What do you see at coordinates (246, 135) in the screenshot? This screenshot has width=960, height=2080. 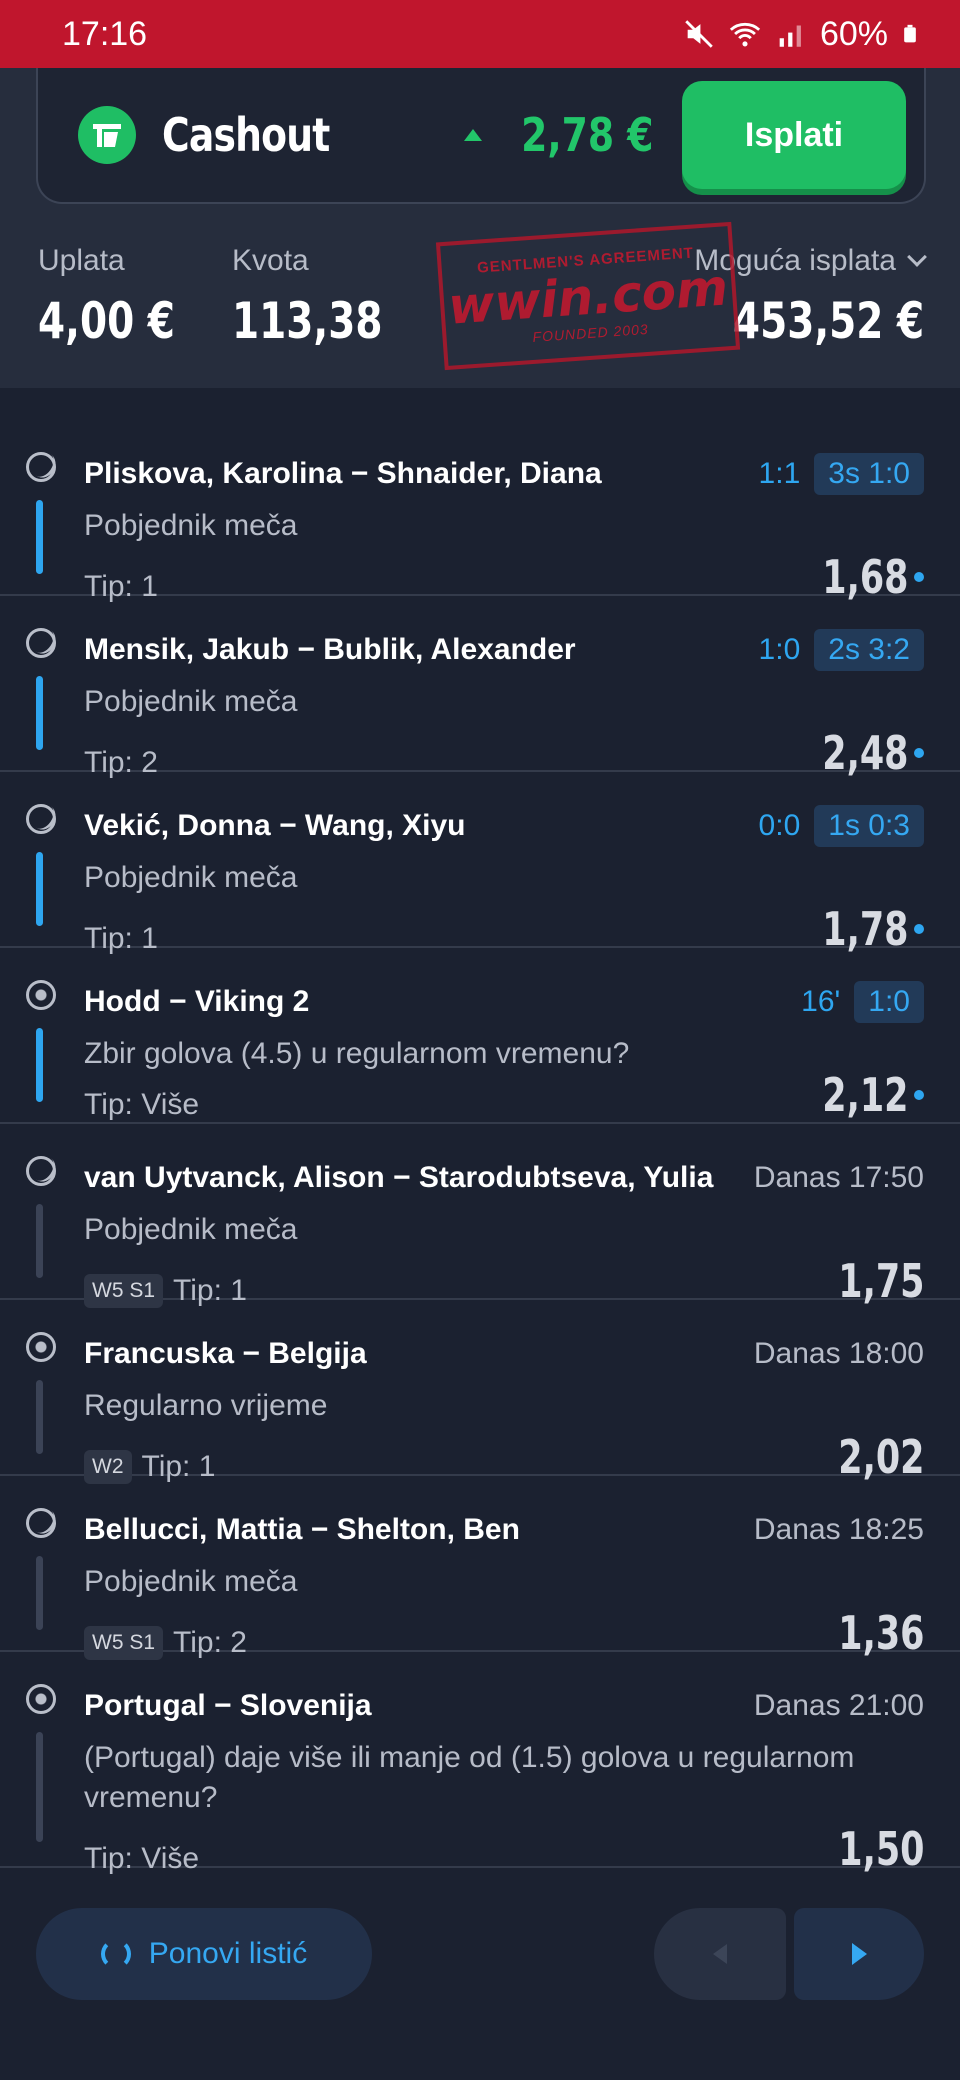 I see `cashout-title: Cashout` at bounding box center [246, 135].